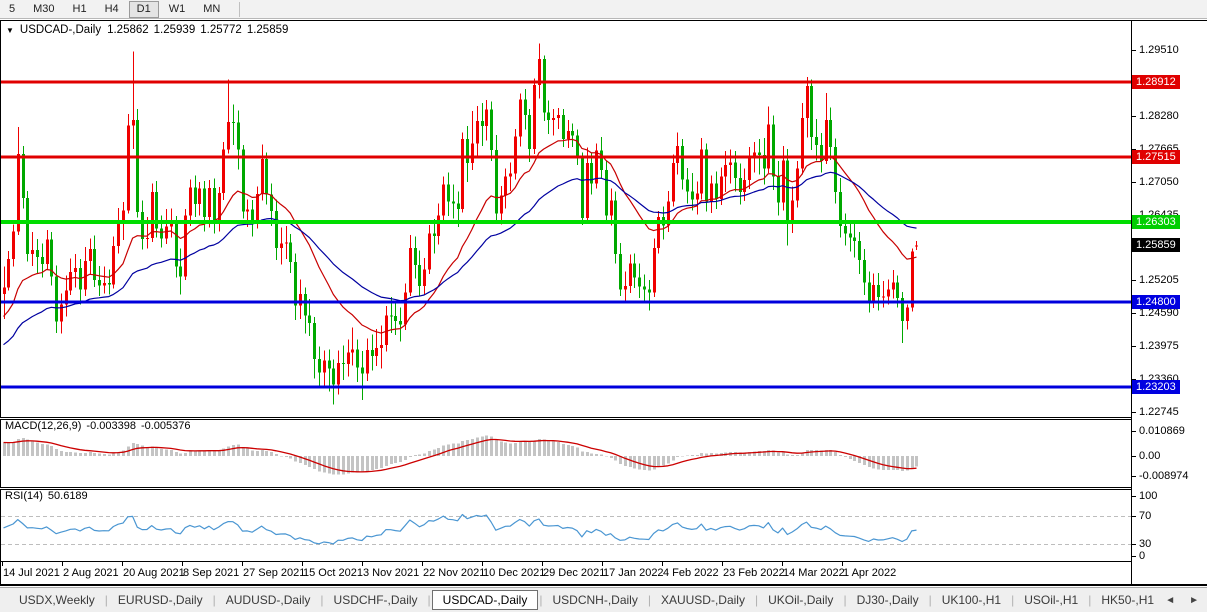 The image size is (1207, 612). Describe the element at coordinates (1159, 115) in the screenshot. I see `price-tick-label: 1.28280` at that location.